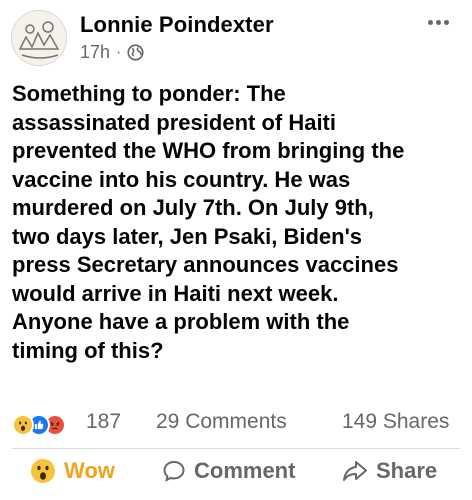 This screenshot has width=472, height=500. I want to click on wow-button: Wow, so click(72, 471).